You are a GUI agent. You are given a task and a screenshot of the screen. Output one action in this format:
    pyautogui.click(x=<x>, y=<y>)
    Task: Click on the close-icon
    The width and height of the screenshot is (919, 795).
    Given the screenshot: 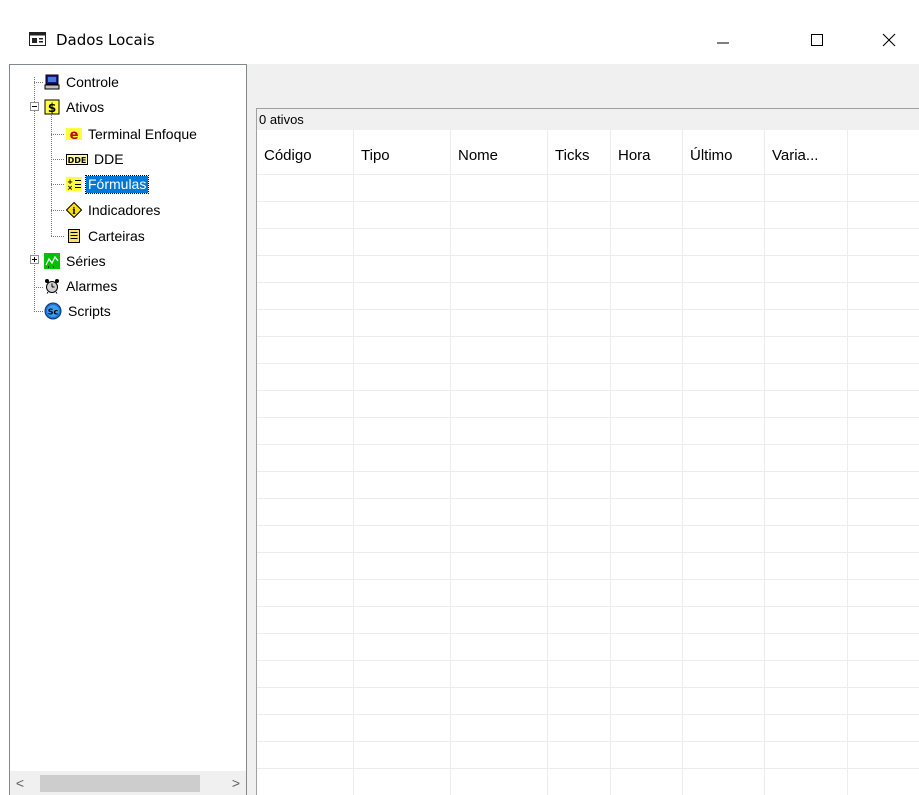 What is the action you would take?
    pyautogui.click(x=889, y=40)
    